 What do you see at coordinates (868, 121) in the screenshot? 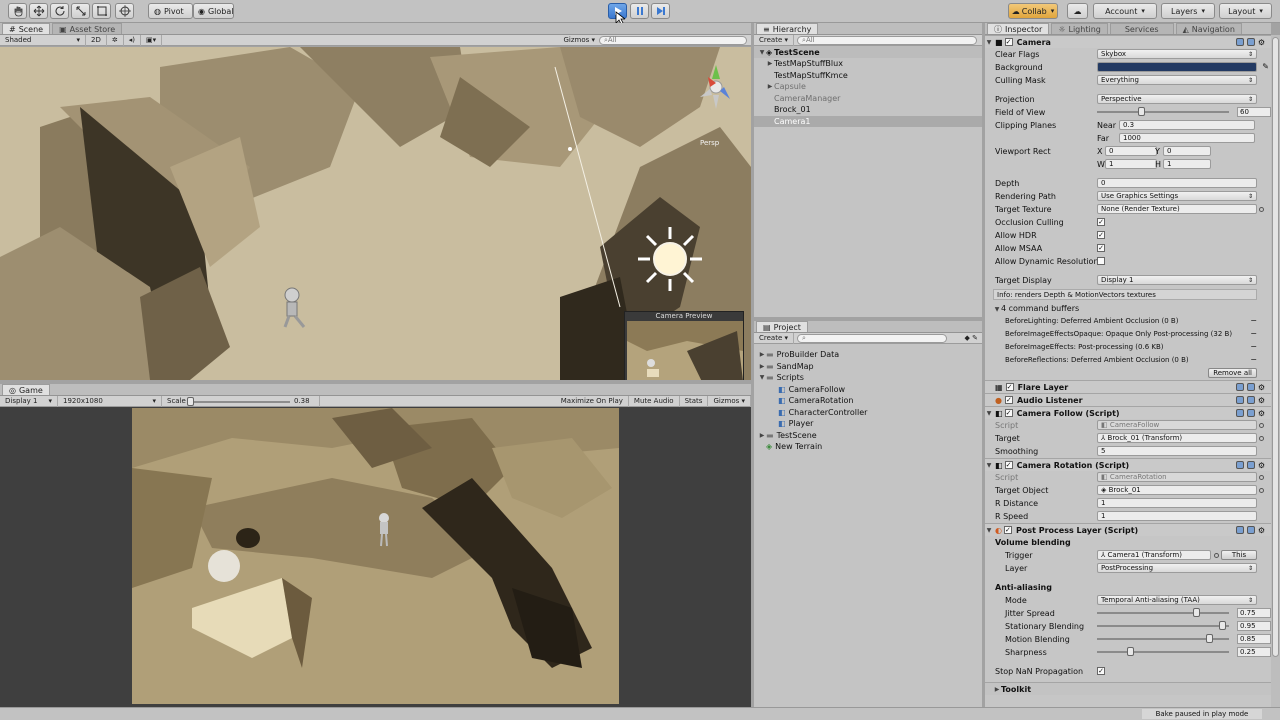
I see `hierarchy-item: Camera1` at bounding box center [868, 121].